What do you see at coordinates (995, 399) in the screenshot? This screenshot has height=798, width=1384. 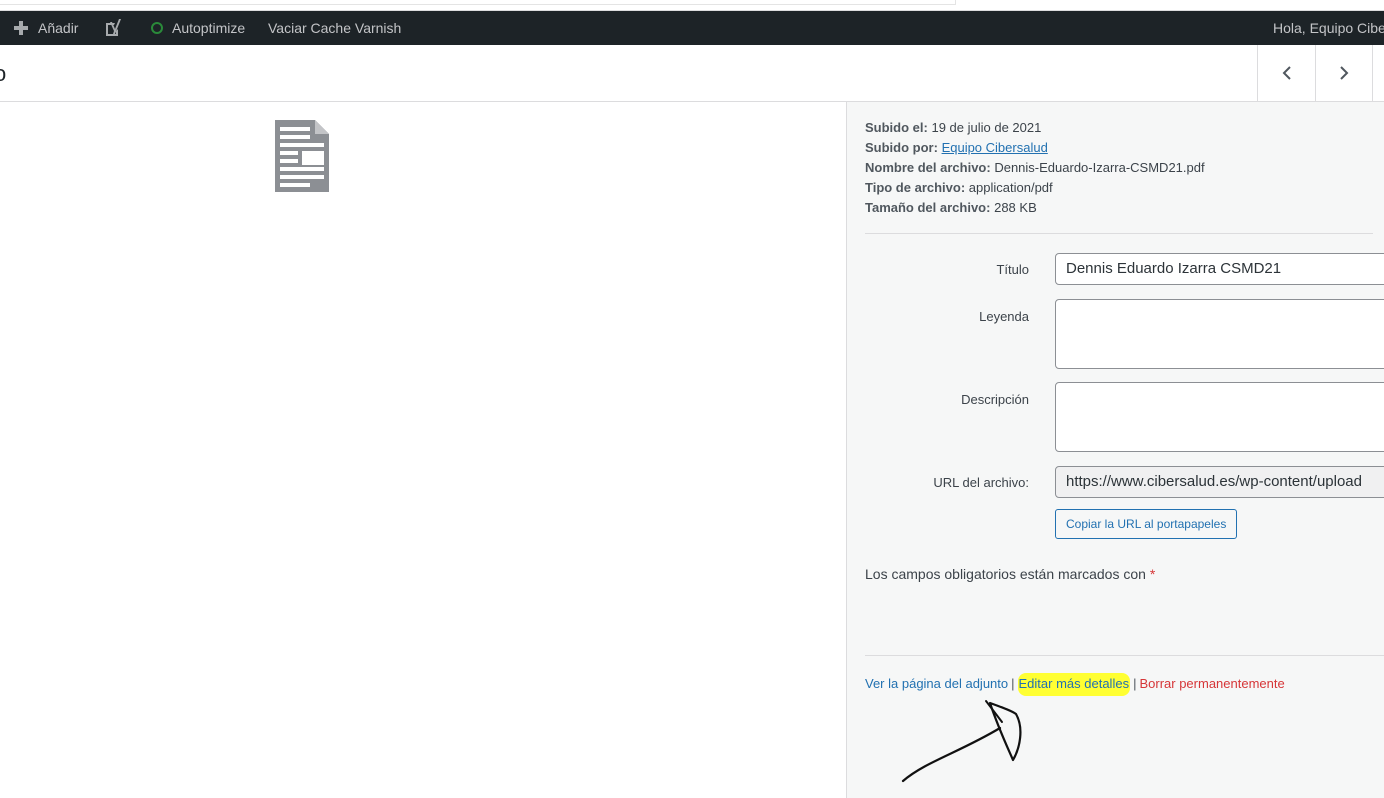 I see `description-label: Descripción` at bounding box center [995, 399].